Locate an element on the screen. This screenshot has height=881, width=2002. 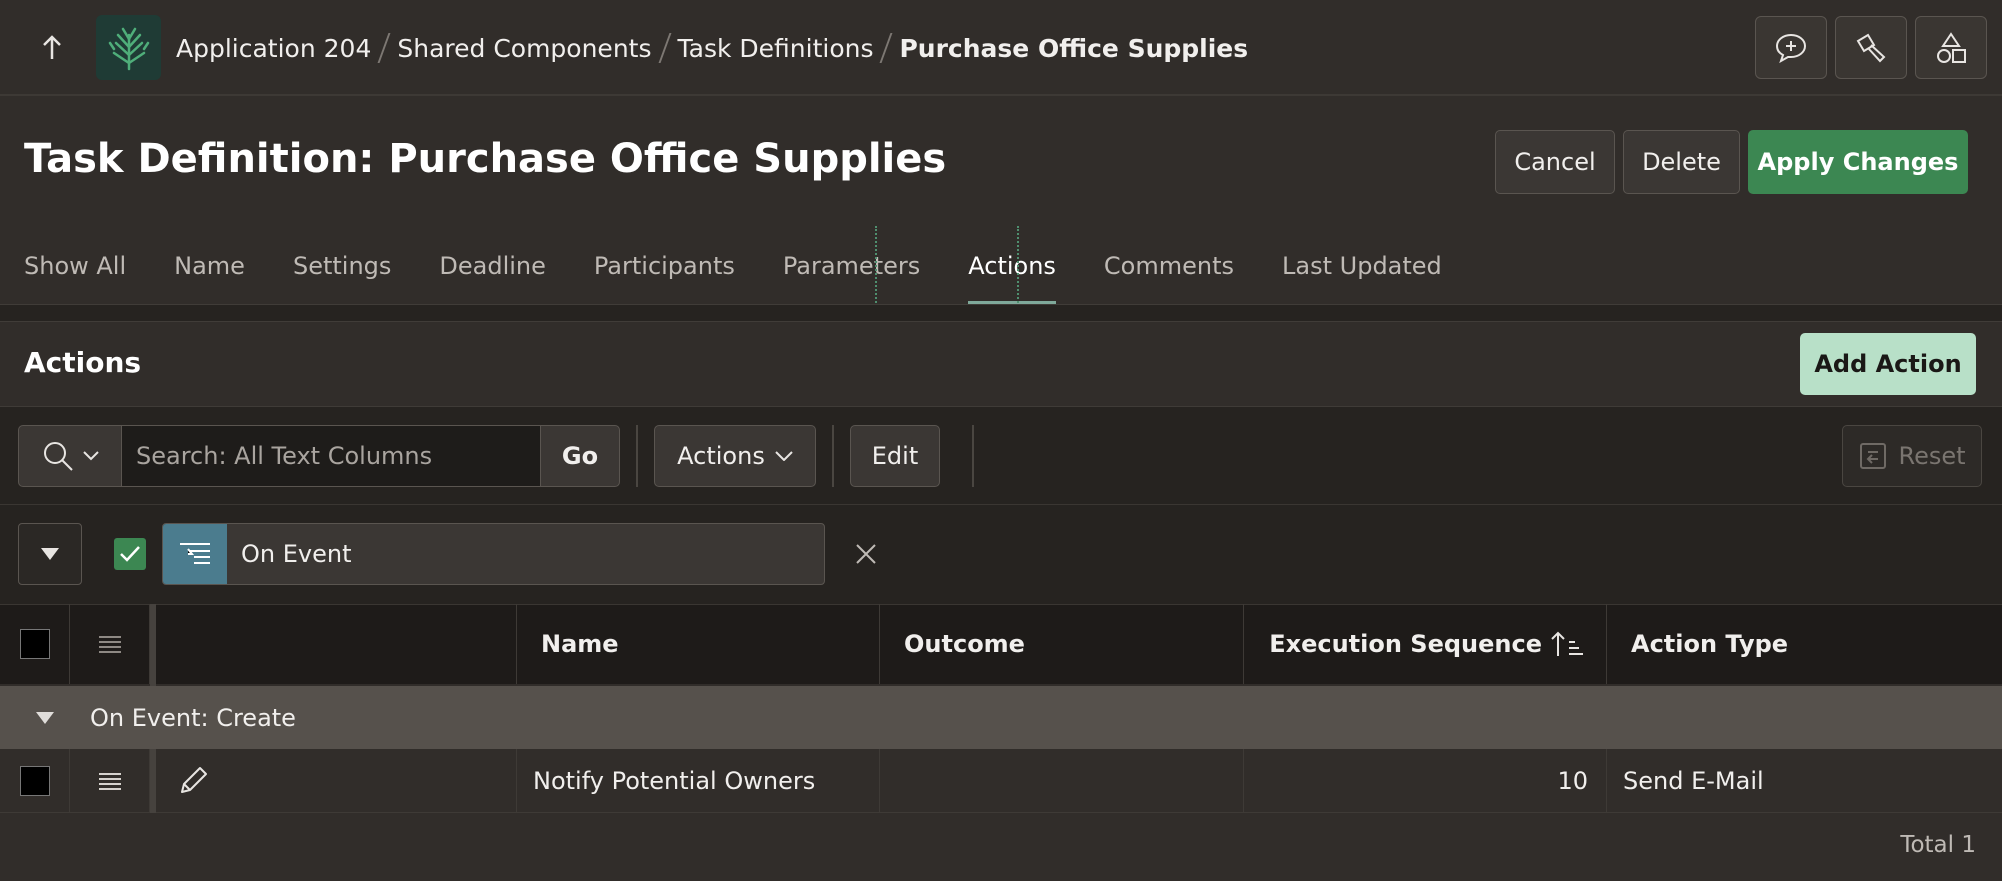
shapes-icon is located at coordinates (1951, 47).